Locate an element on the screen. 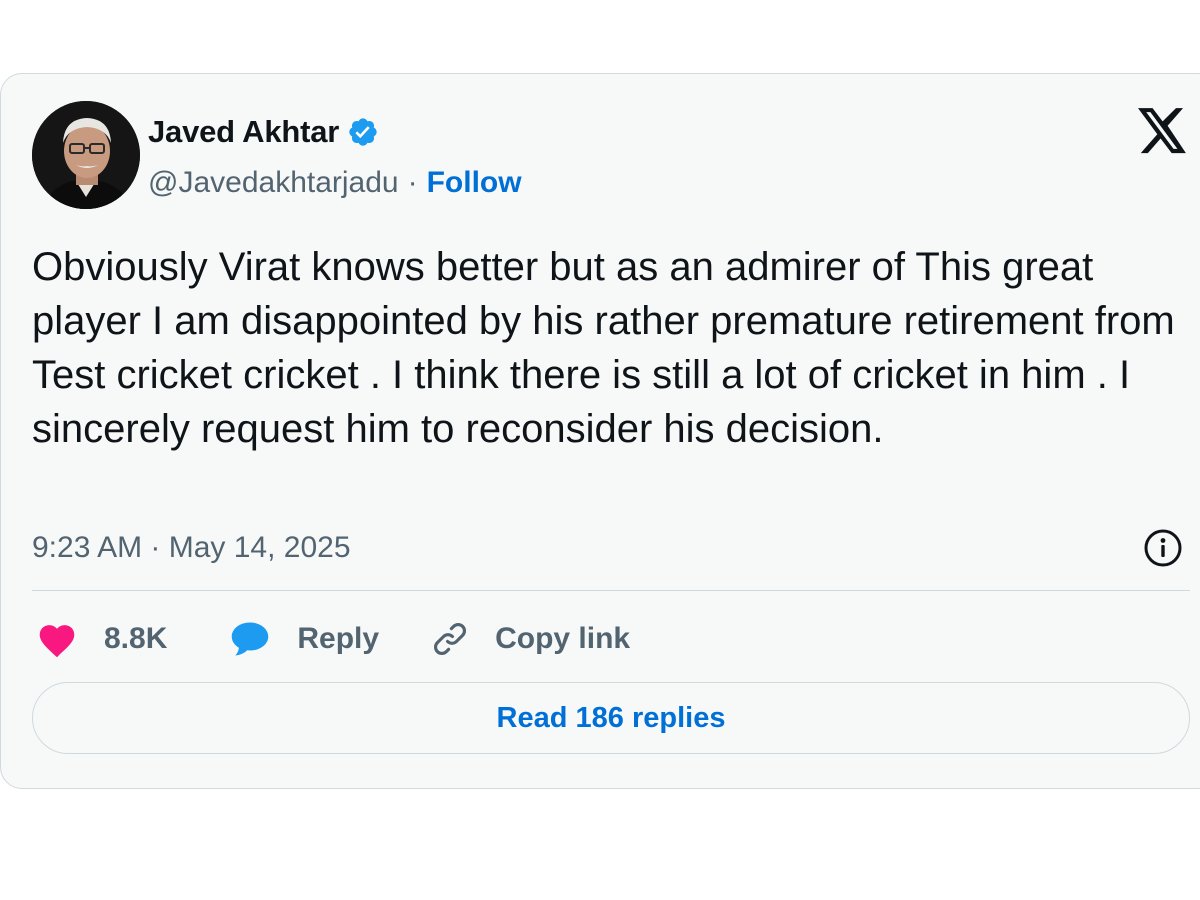 The image size is (1200, 900). copy-link-button: Copy link is located at coordinates (529, 639).